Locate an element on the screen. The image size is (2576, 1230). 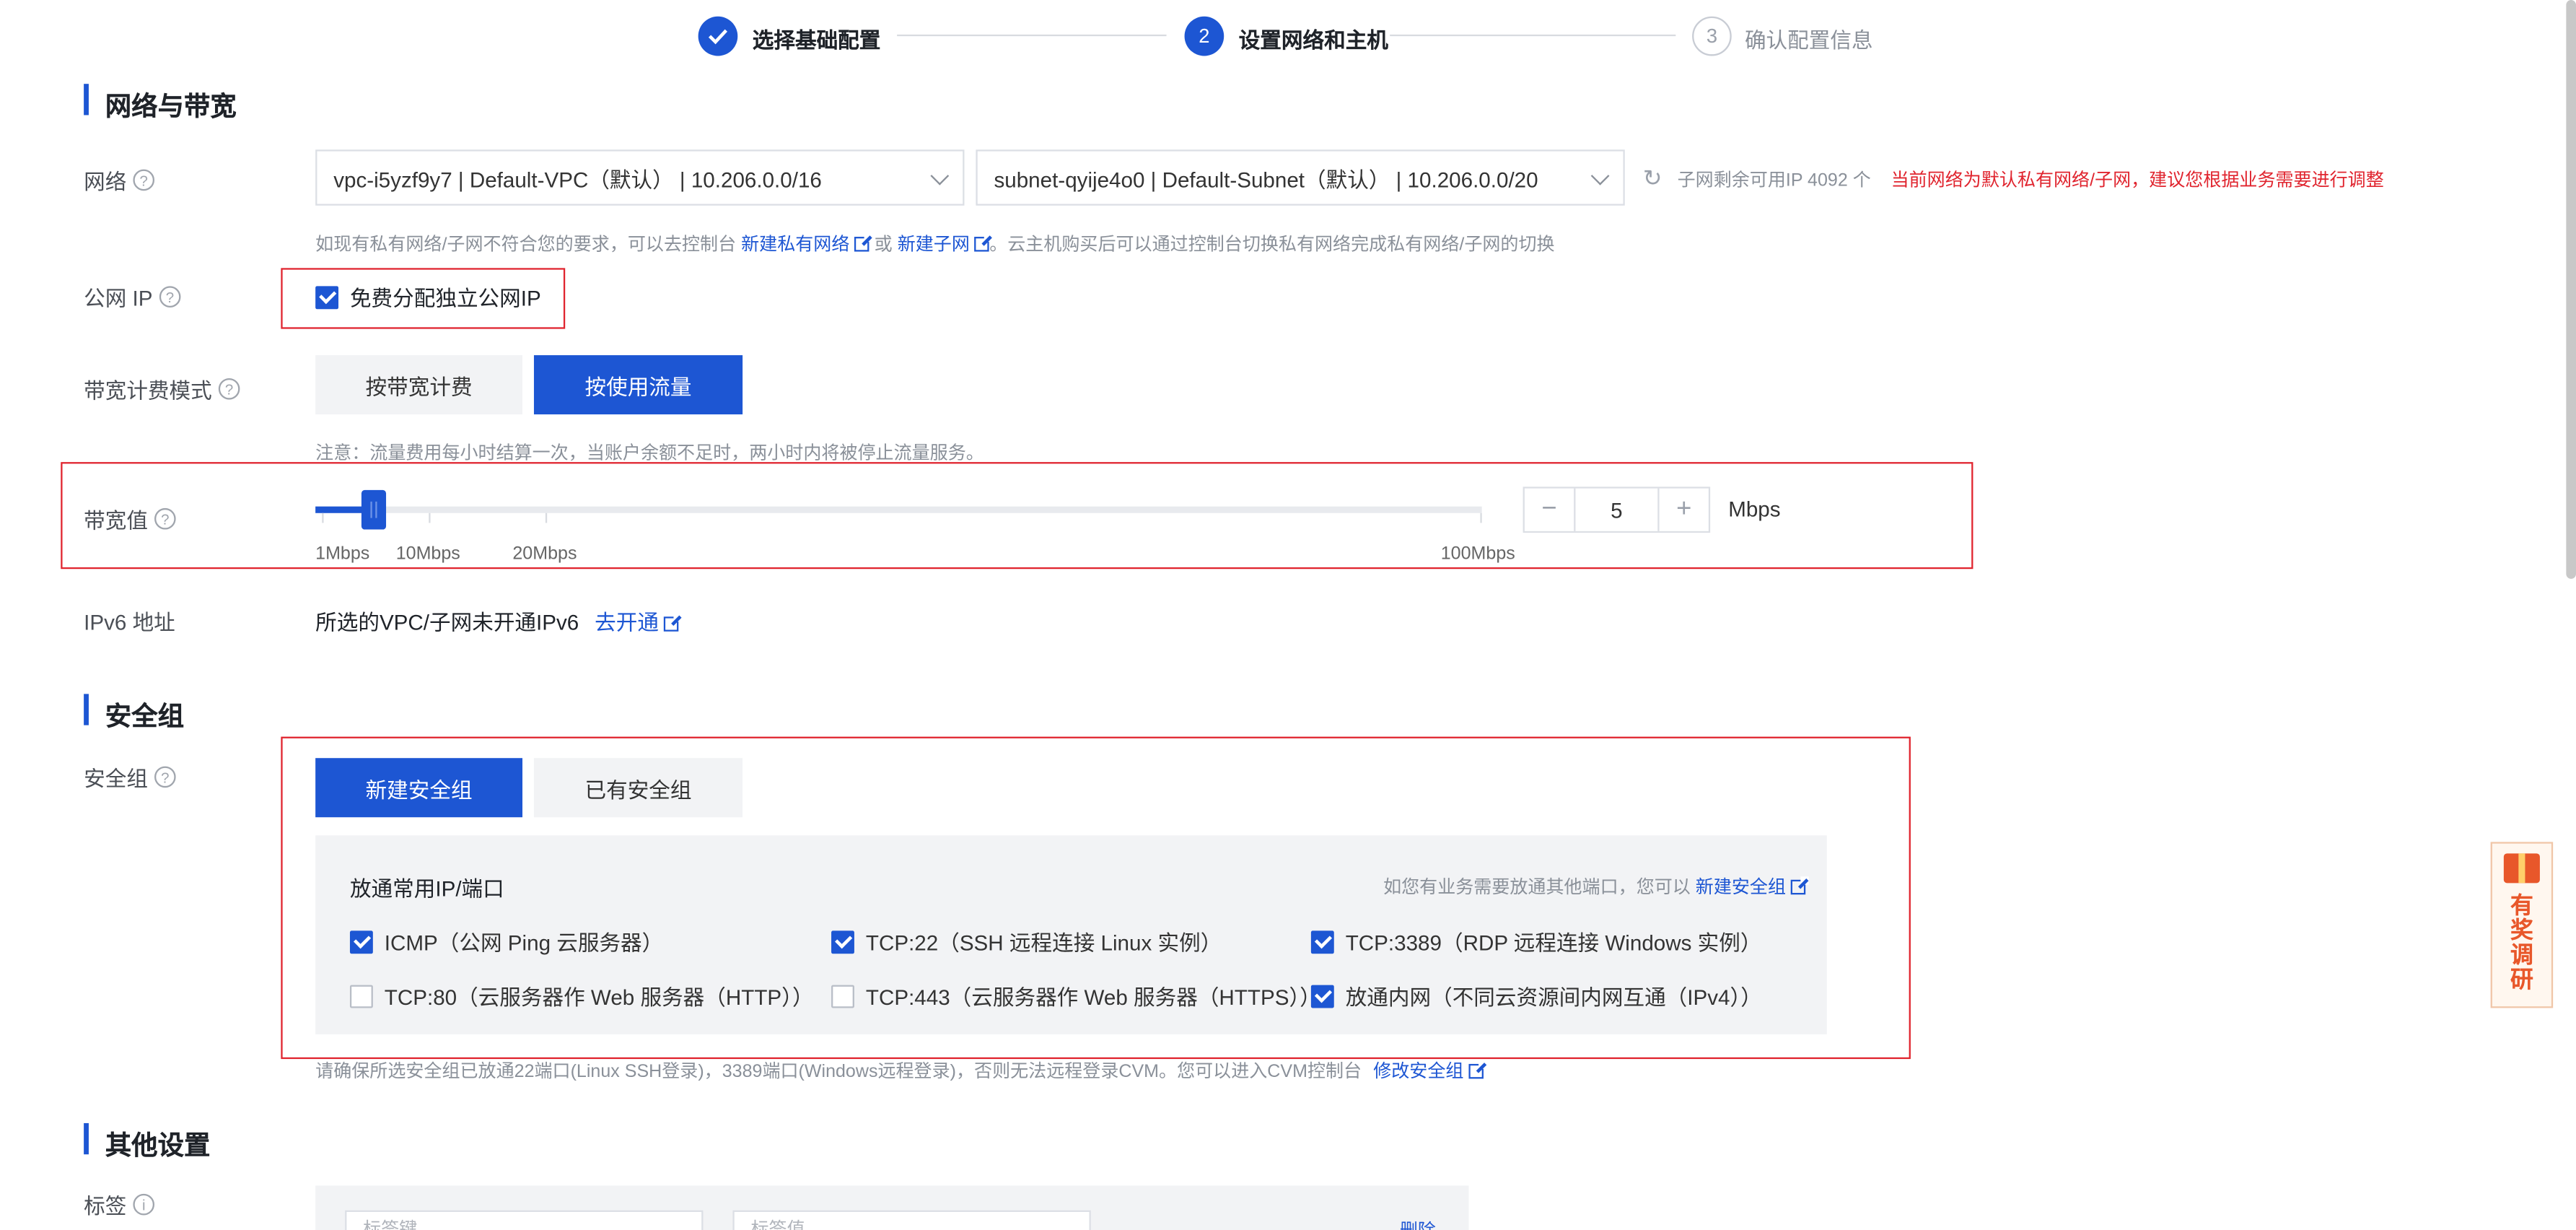
existing-security-group-tab: 已有安全组 is located at coordinates (638, 788).